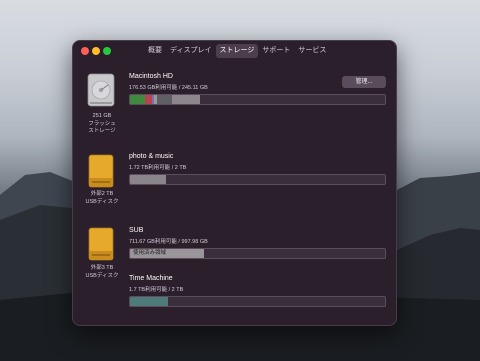 This screenshot has height=361, width=480. Describe the element at coordinates (168, 88) in the screenshot. I see `volume-capacity: 176.53 GB利用可能 / 245.11 GB` at that location.